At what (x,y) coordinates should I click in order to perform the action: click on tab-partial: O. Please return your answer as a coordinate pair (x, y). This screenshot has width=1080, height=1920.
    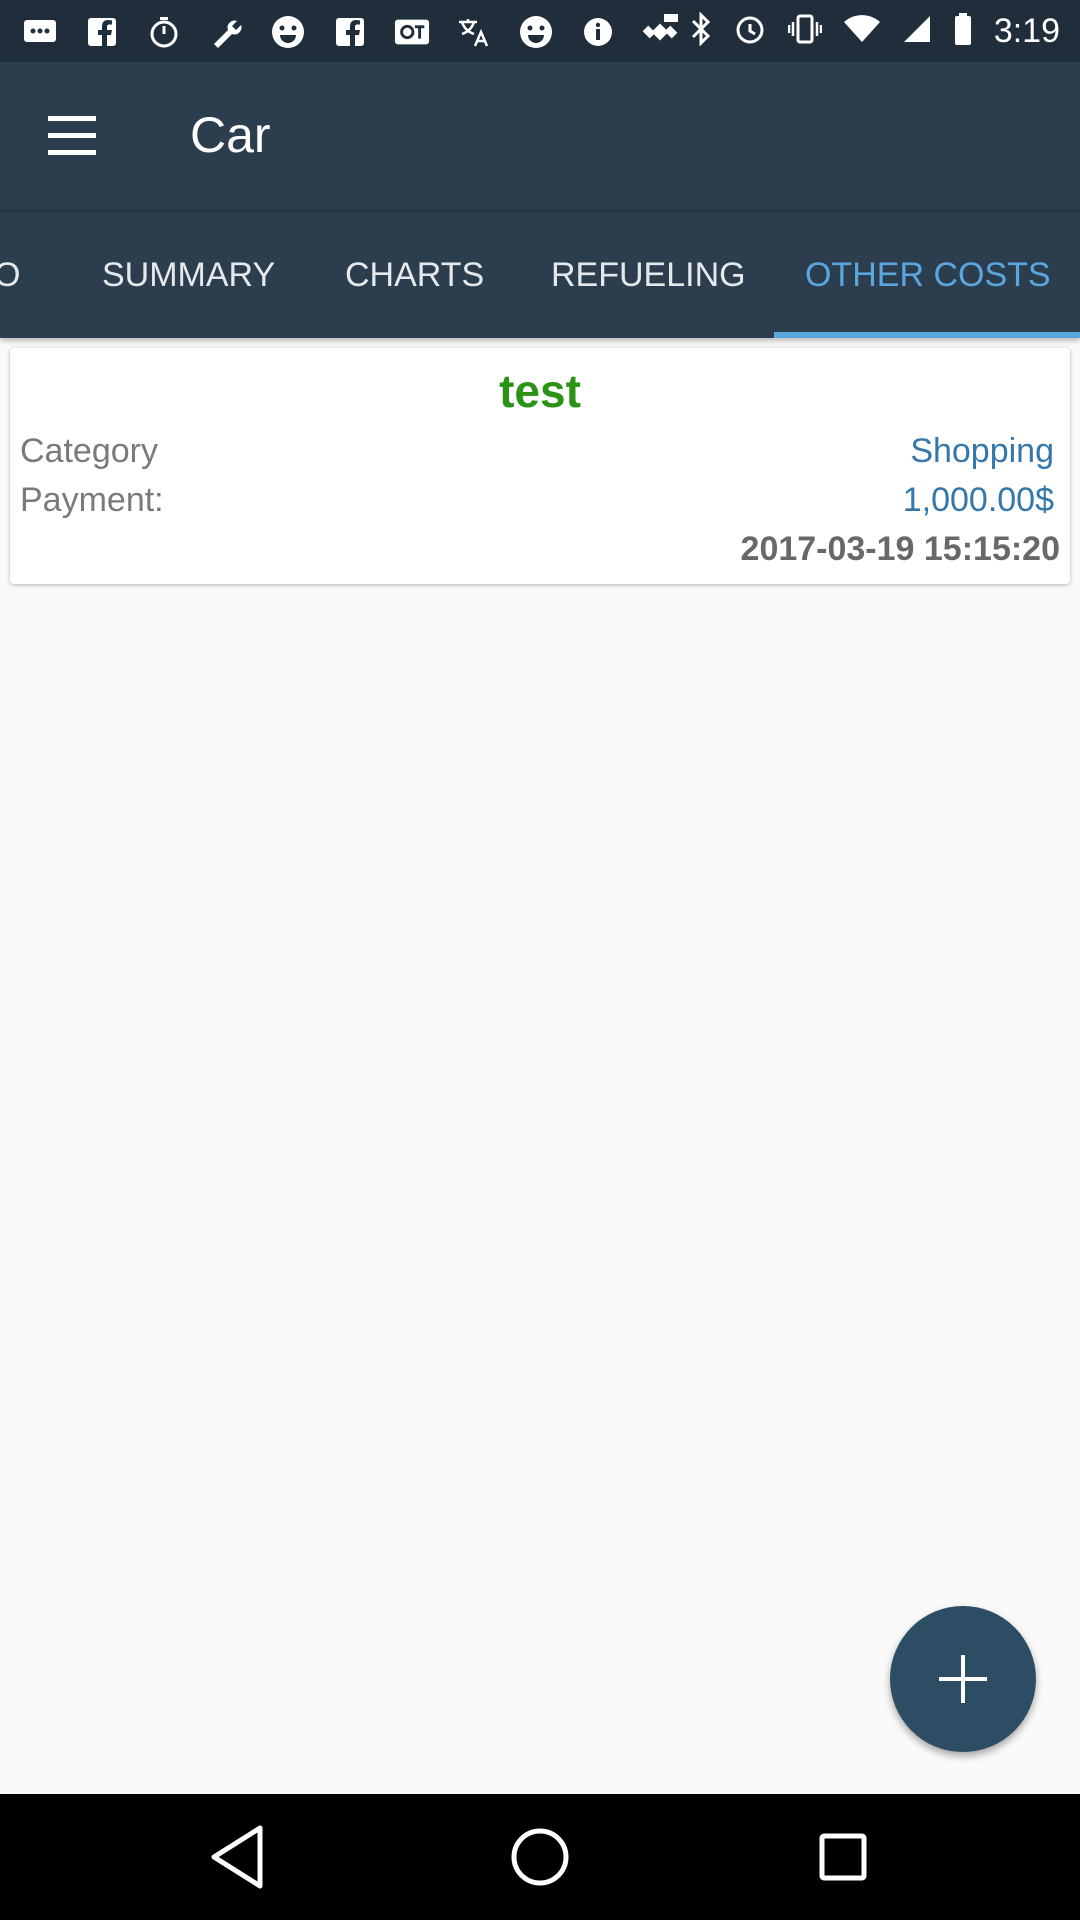
    Looking at the image, I should click on (10, 275).